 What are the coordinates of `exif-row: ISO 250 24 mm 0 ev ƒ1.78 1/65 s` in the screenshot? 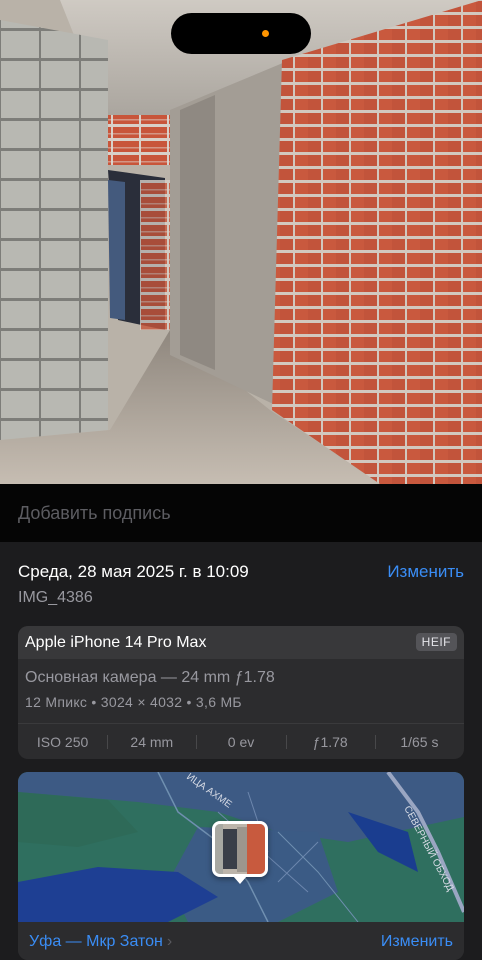 It's located at (241, 741).